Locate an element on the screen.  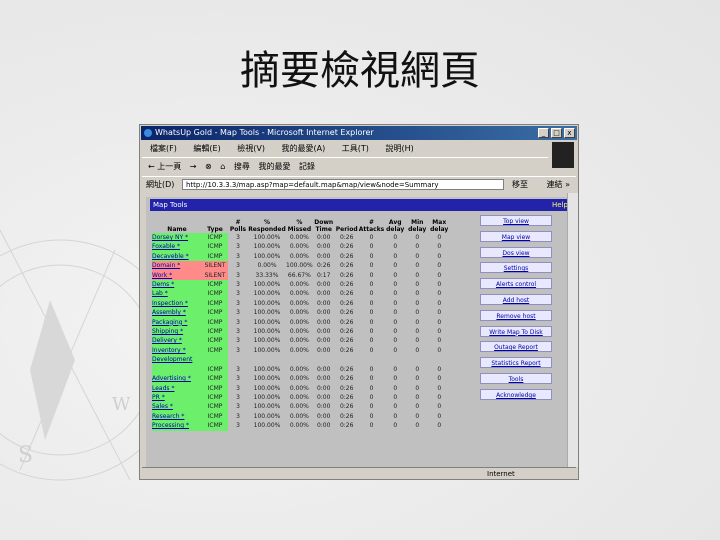
side-menu-button: Remove host is located at coordinates (516, 315).